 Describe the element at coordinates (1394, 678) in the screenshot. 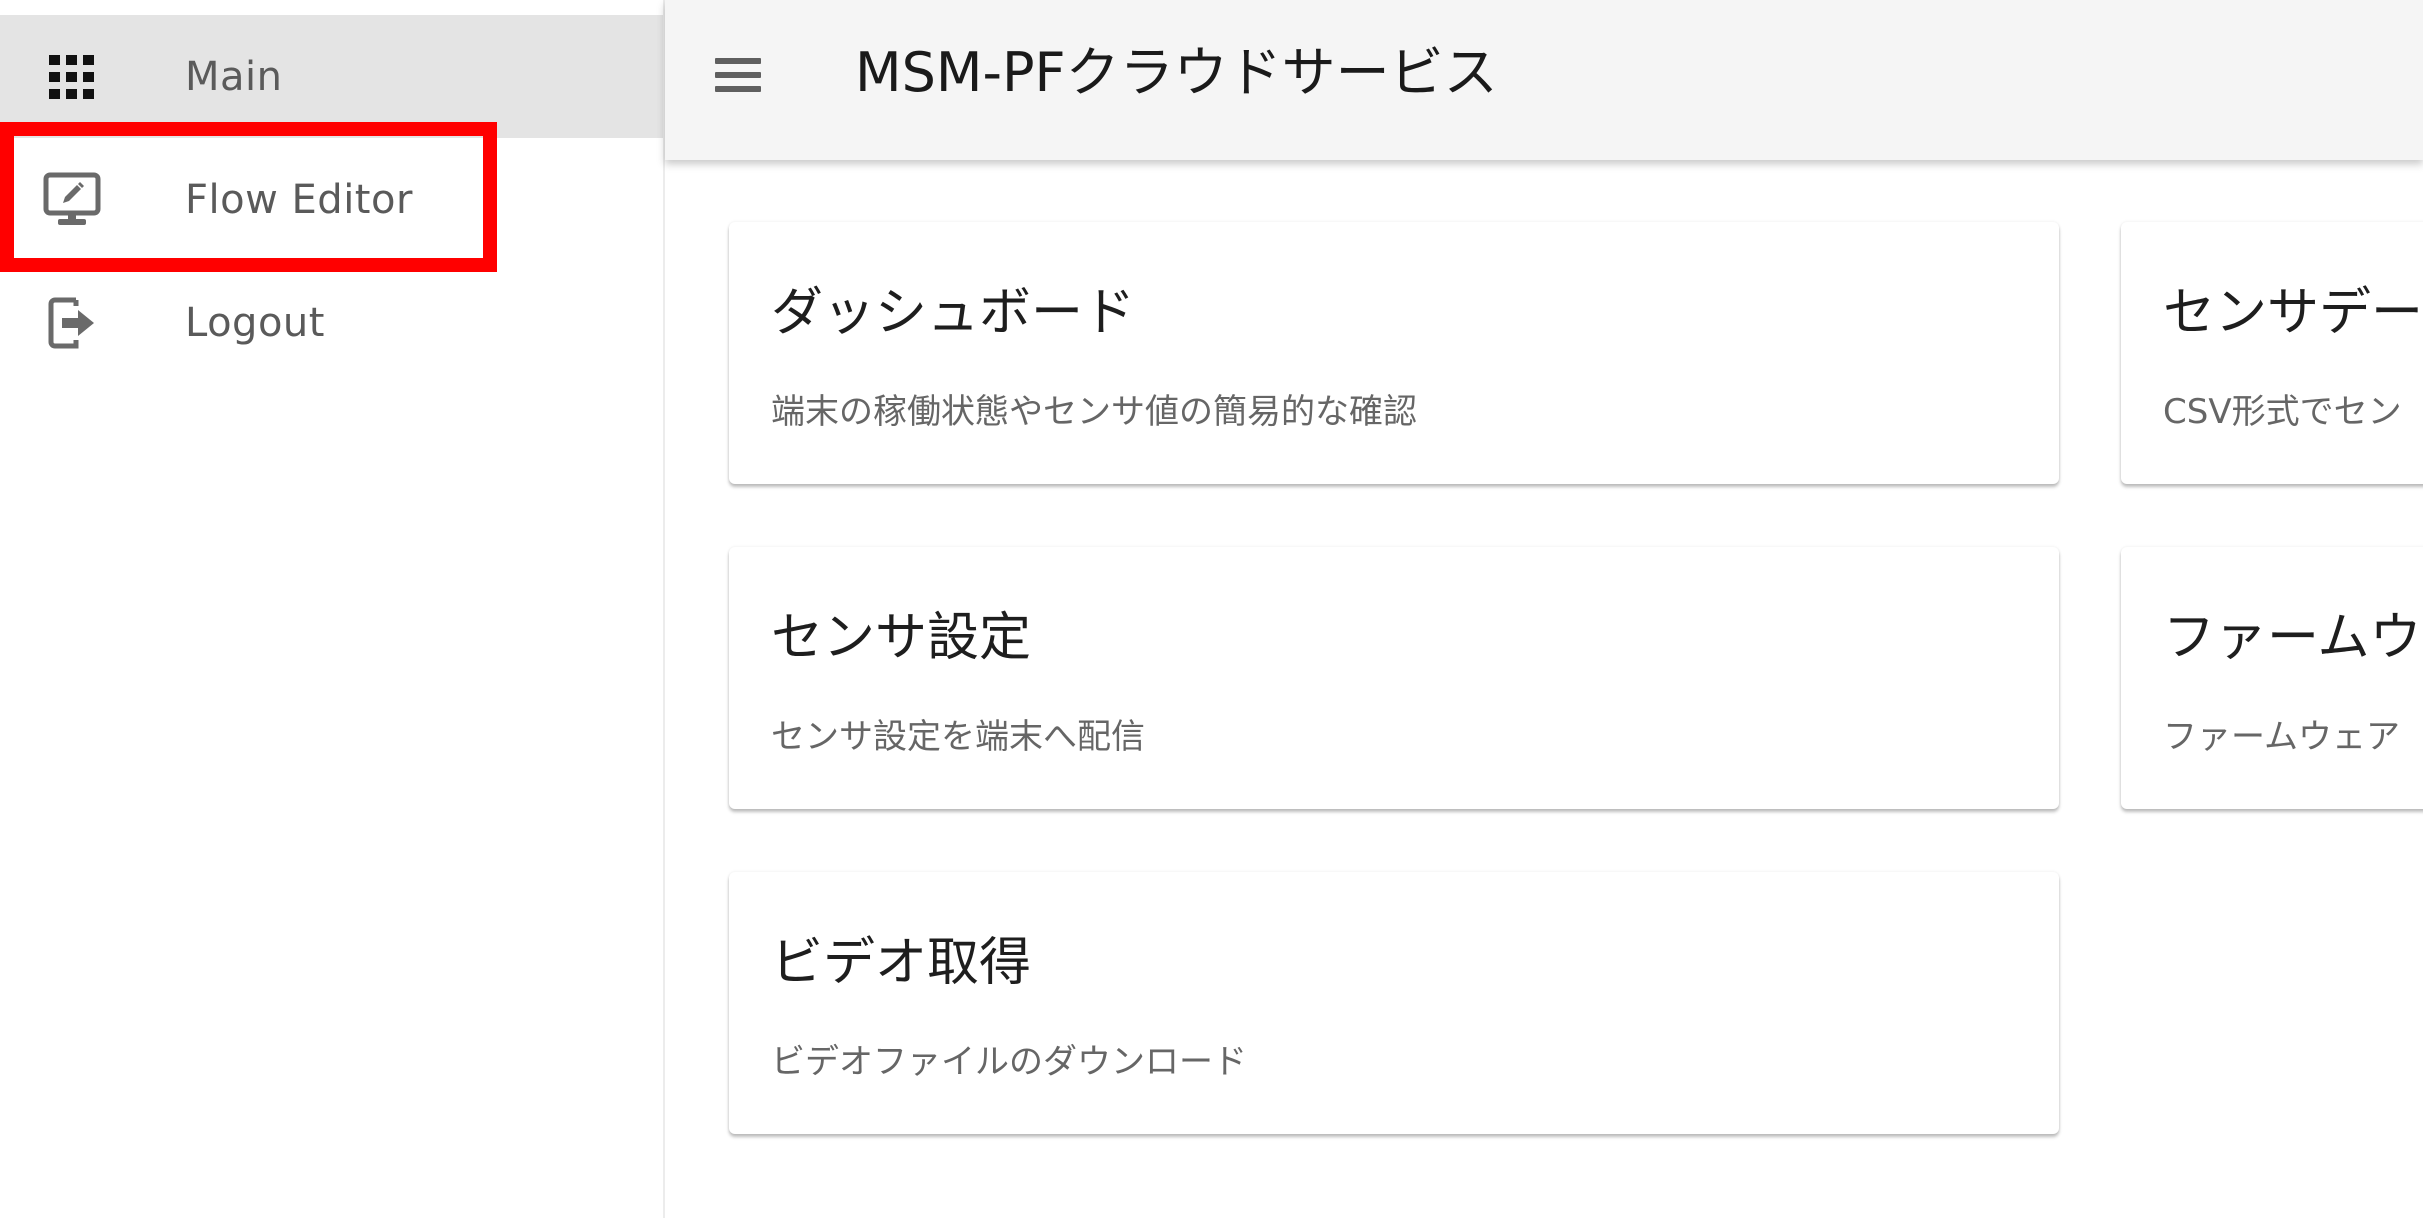

I see `card-sensor-settings: センサ設定 センサ設定を端末へ配信` at that location.